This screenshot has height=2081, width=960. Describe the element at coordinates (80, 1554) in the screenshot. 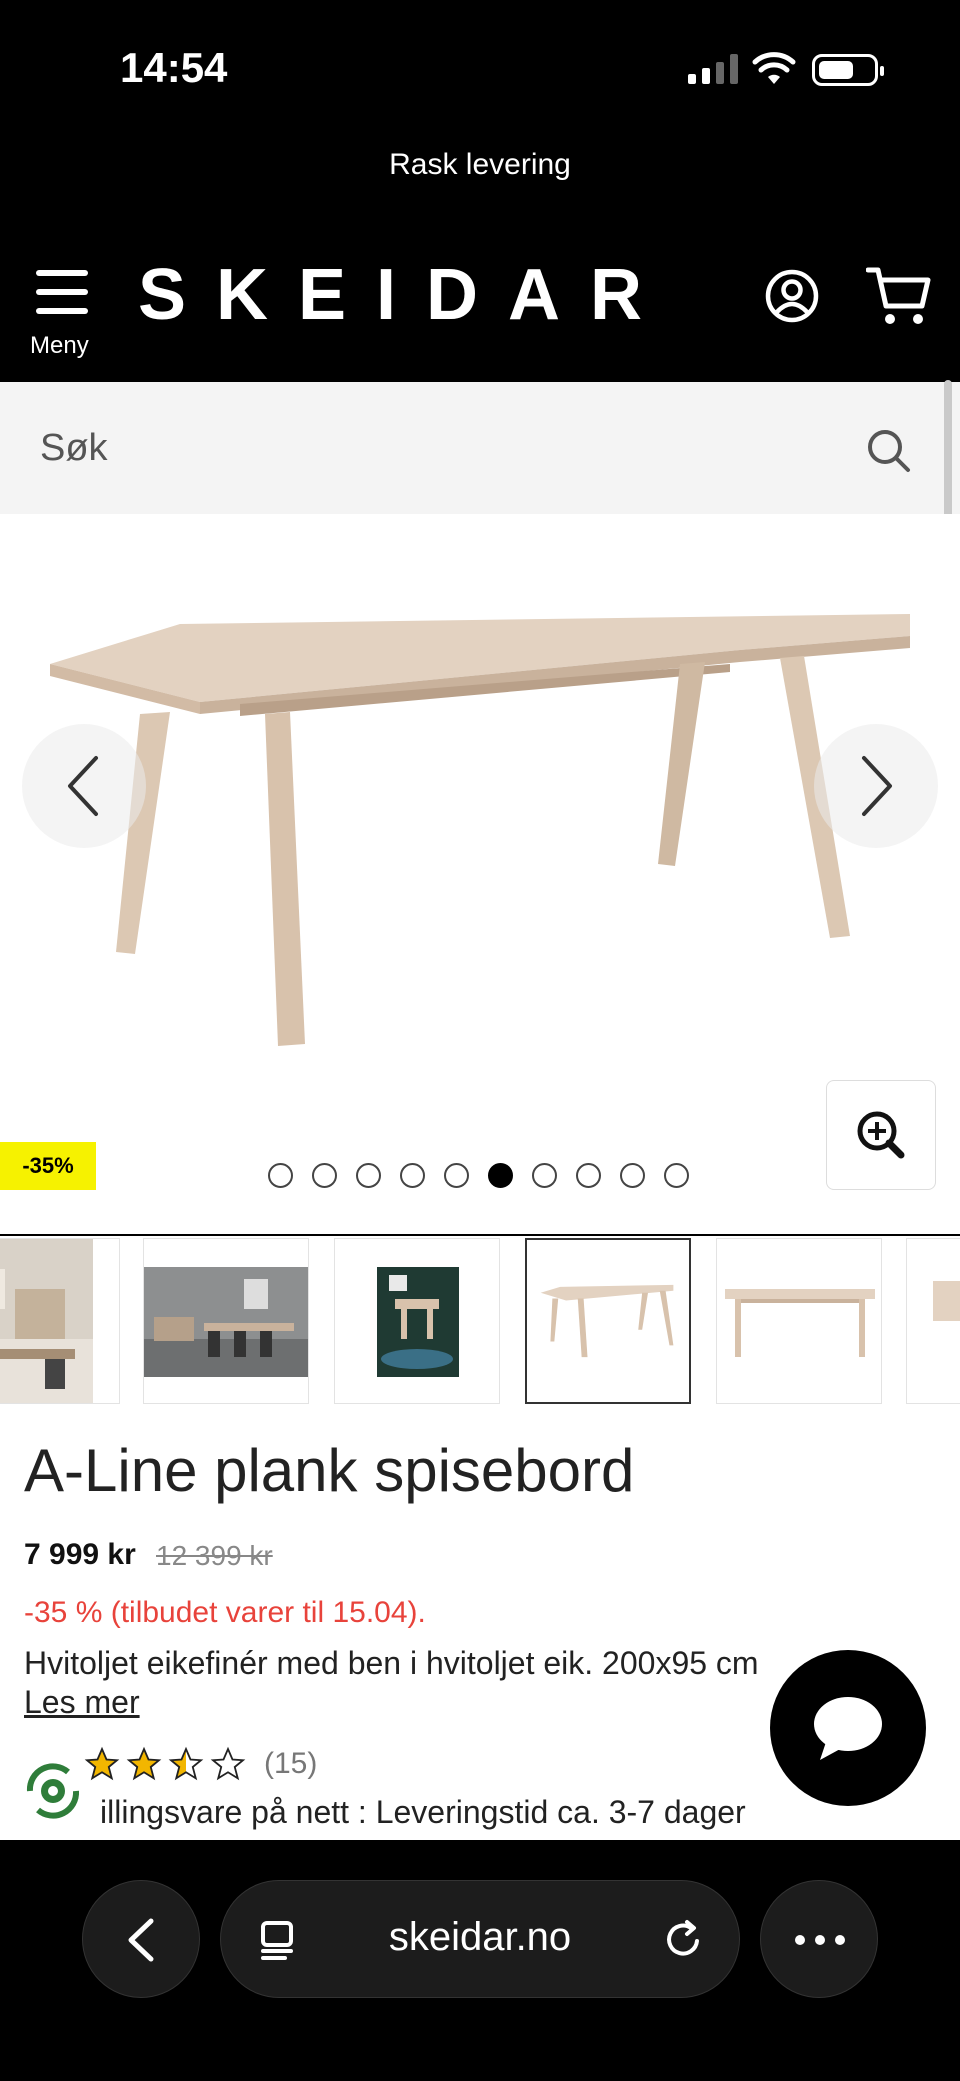

I see `price-current: 7 999 kr` at that location.